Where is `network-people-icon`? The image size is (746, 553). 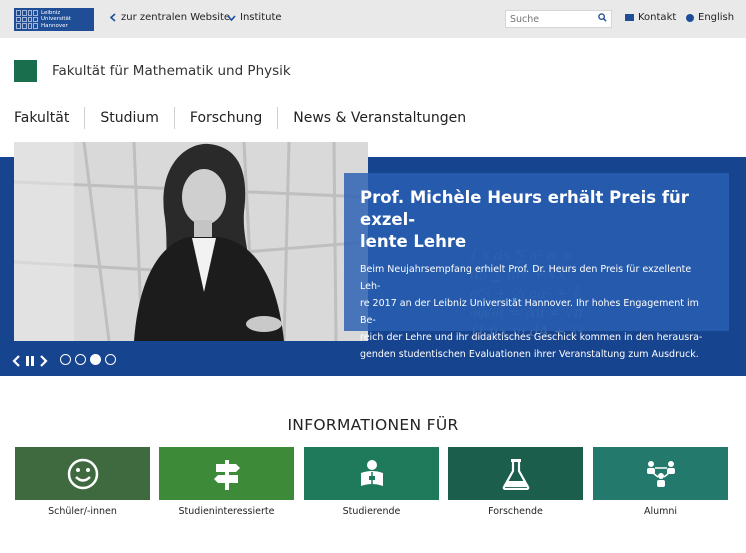 network-people-icon is located at coordinates (660, 473).